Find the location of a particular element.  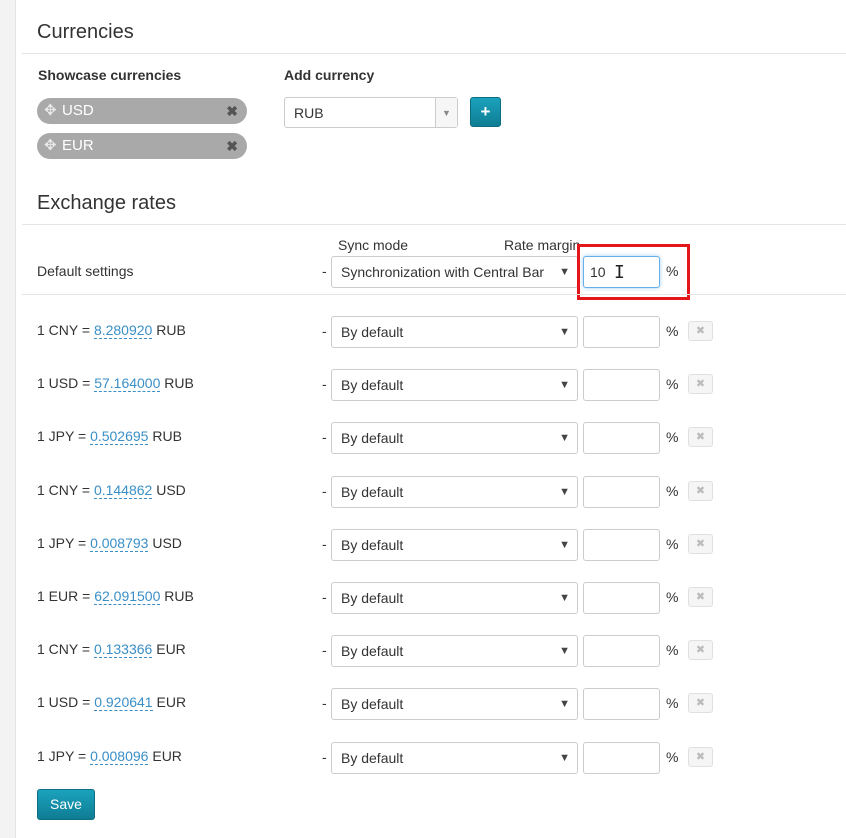

currencies-title: Currencies is located at coordinates (85, 32).